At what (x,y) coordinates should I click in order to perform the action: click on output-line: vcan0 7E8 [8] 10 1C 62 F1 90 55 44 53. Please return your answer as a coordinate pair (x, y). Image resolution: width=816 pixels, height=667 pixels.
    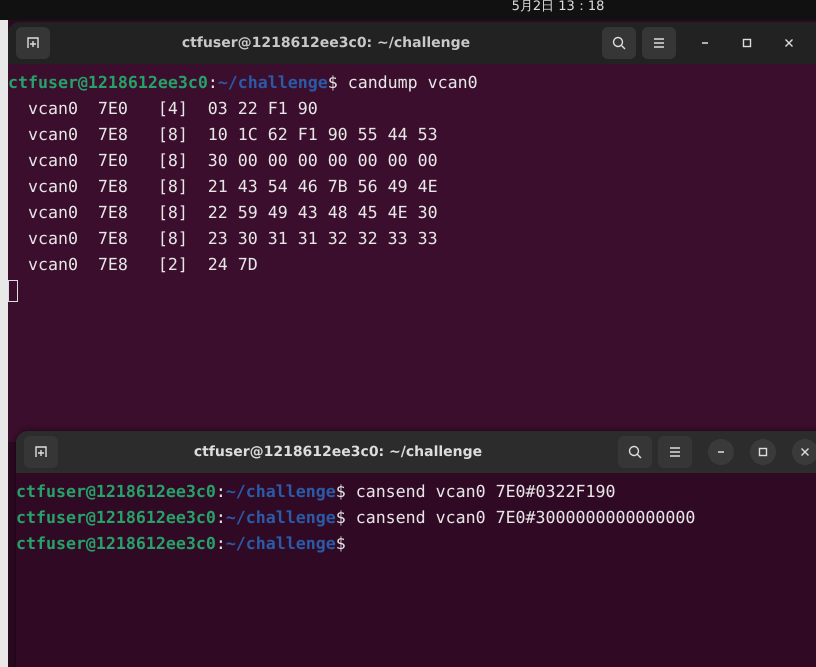
    Looking at the image, I should click on (232, 135).